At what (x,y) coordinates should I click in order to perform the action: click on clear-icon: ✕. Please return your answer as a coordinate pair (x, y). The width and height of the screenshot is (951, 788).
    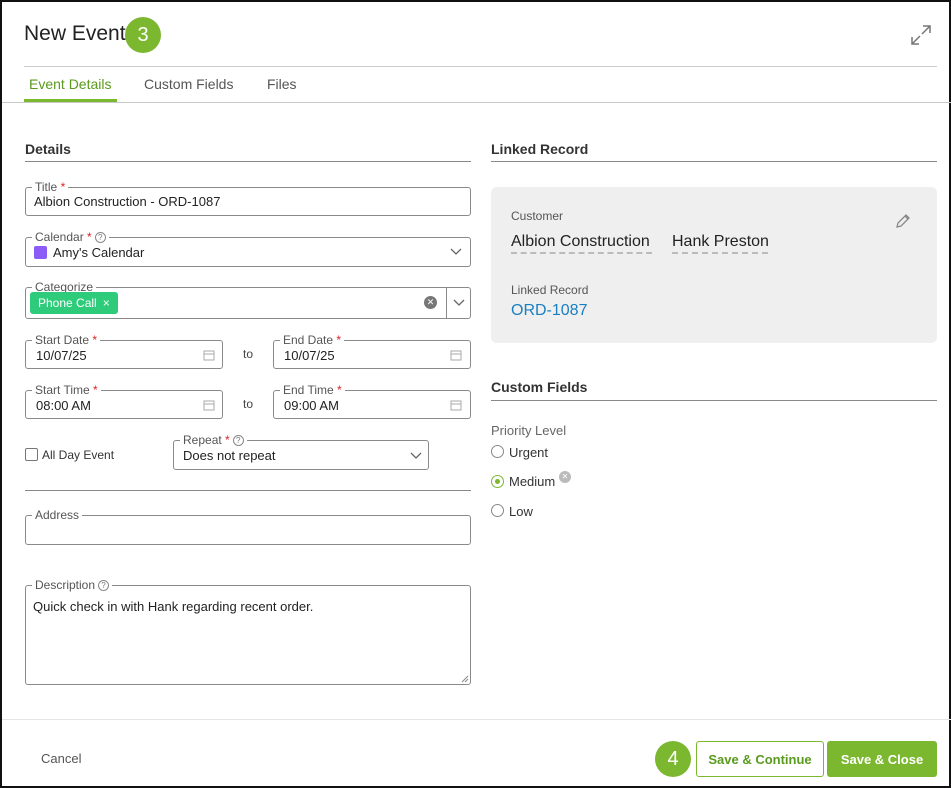
    Looking at the image, I should click on (430, 302).